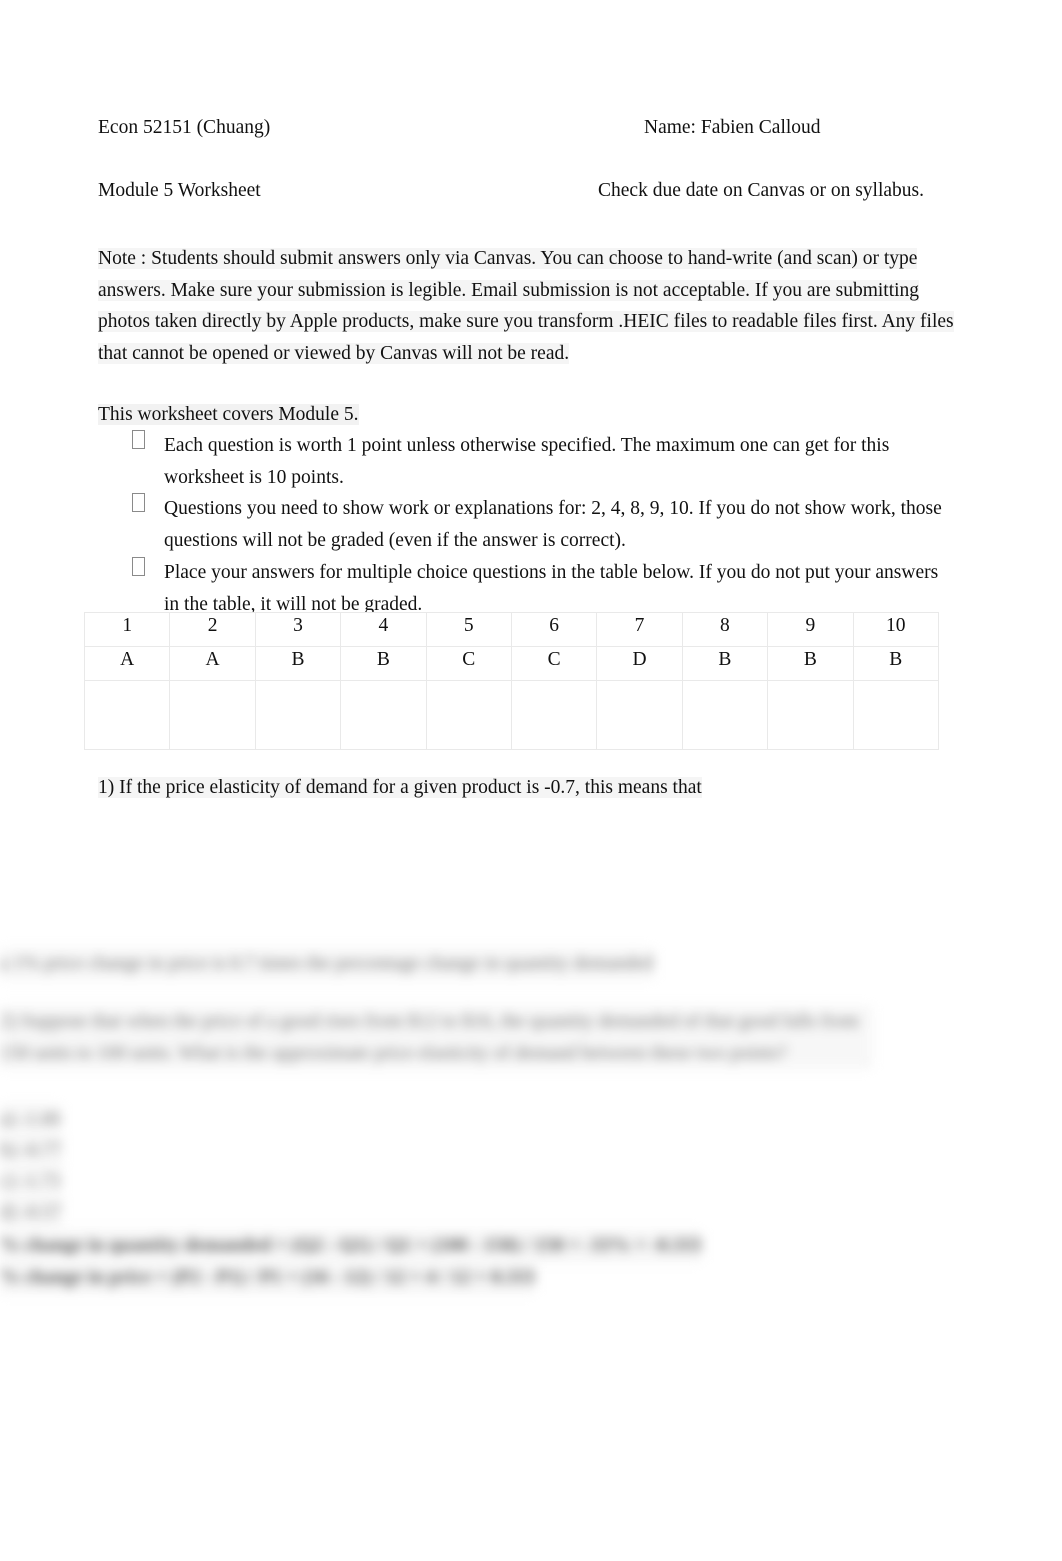 The image size is (1062, 1561). What do you see at coordinates (761, 190) in the screenshot?
I see `due-date-note: Check due date on Canvas or on syllabus.` at bounding box center [761, 190].